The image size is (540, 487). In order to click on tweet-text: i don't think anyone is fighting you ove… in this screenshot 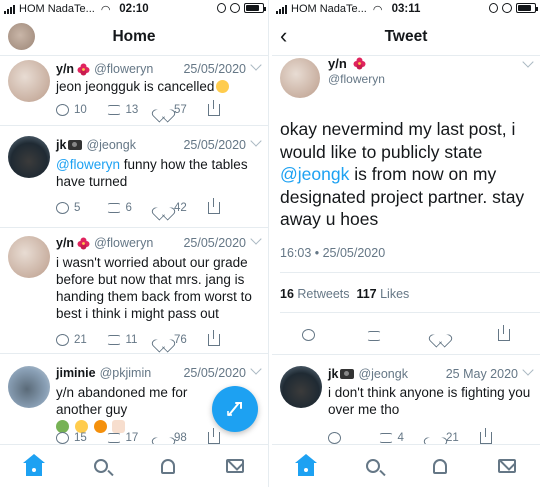, I will do `click(429, 401)`.